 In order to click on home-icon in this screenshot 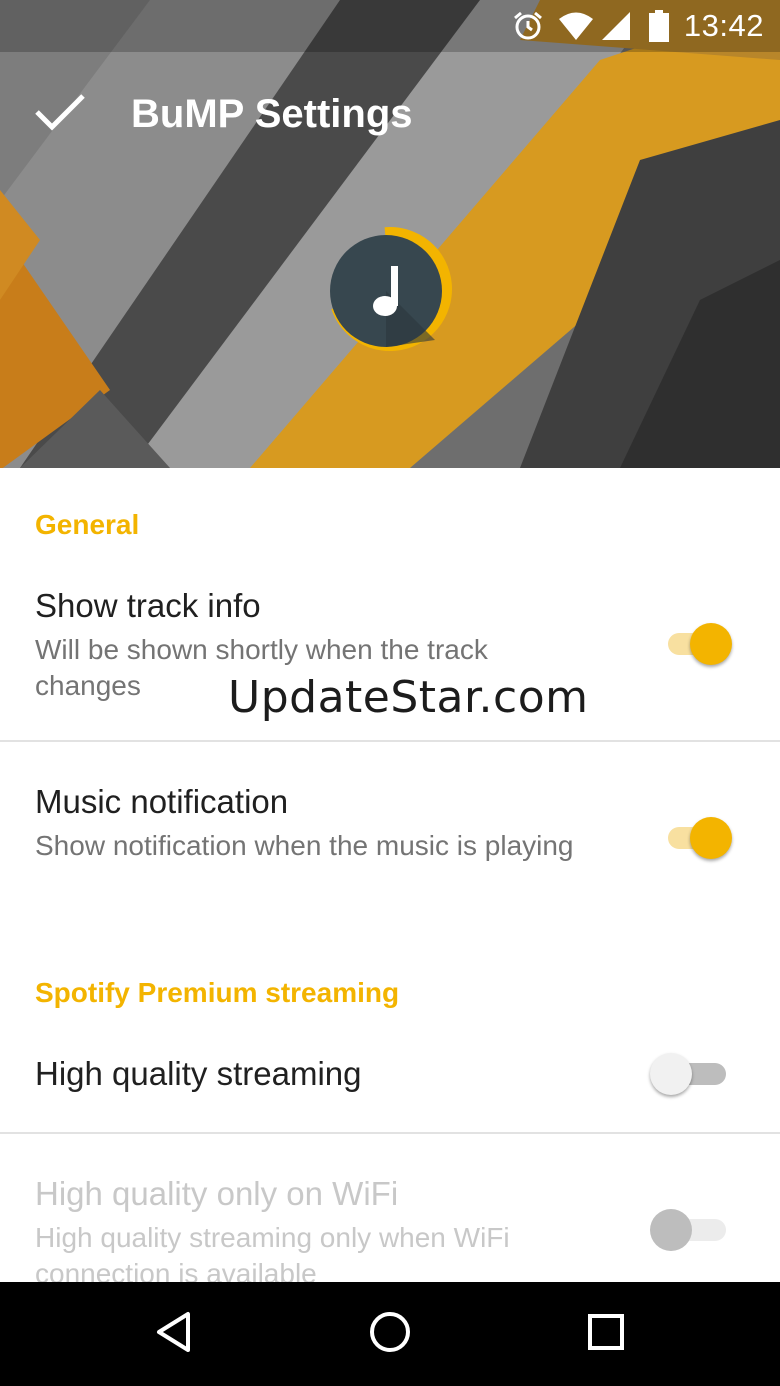, I will do `click(390, 1334)`.